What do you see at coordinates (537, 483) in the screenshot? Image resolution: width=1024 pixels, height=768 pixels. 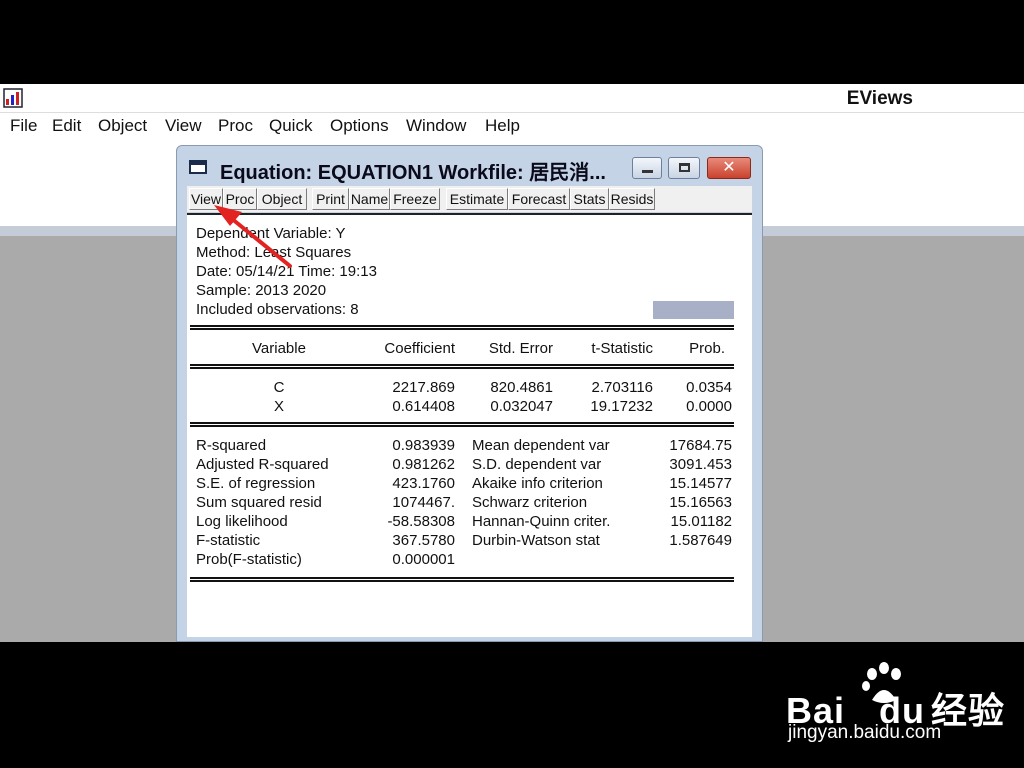 I see `stat-label: Akaike info criterion` at bounding box center [537, 483].